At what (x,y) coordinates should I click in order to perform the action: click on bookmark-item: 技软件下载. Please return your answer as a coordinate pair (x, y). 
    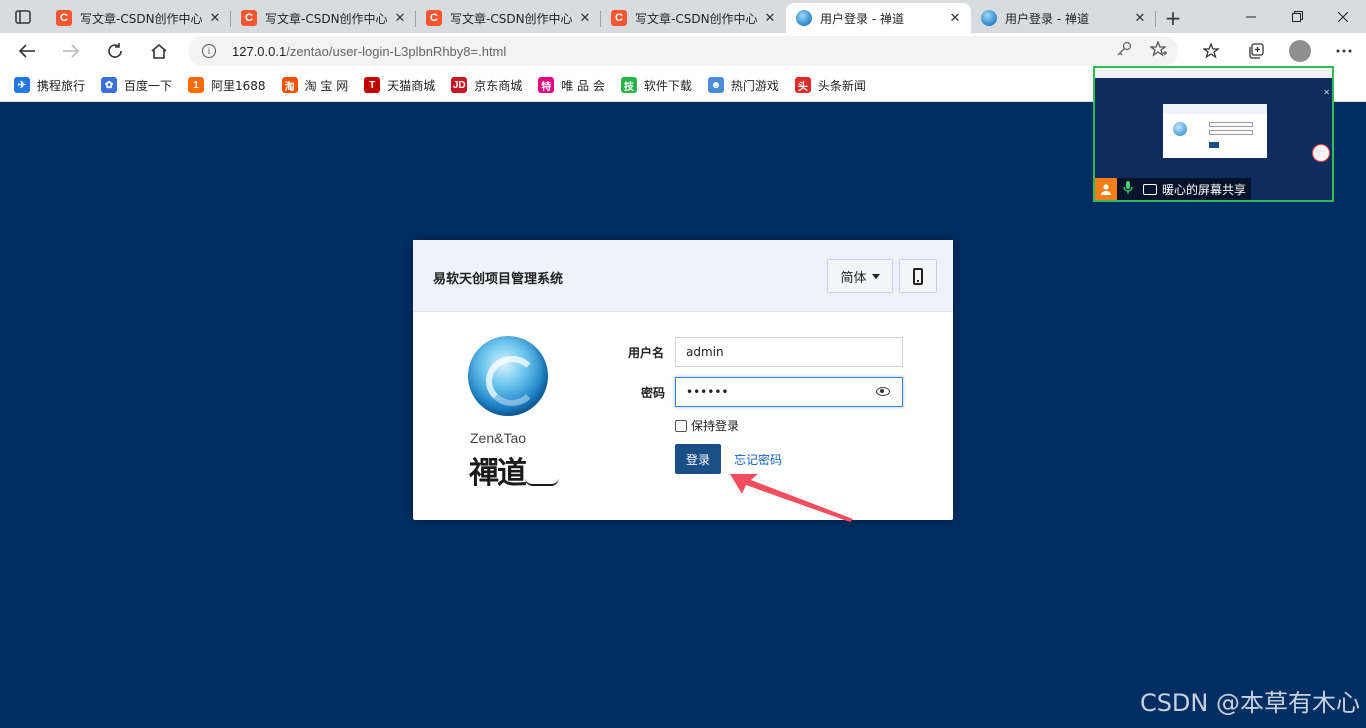
    Looking at the image, I should click on (656, 85).